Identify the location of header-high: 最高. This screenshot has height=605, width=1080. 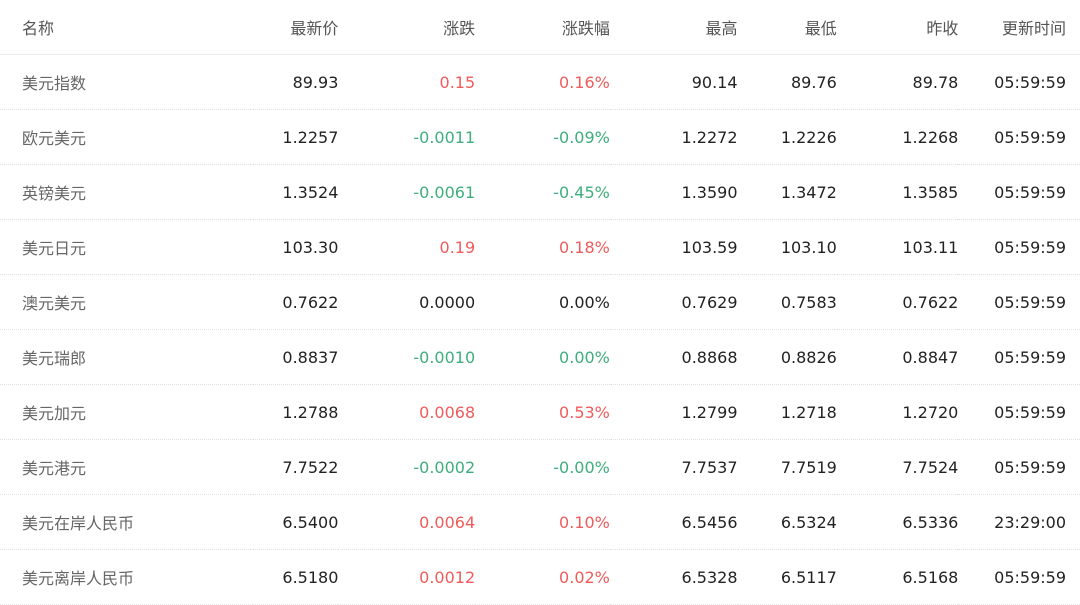
(673, 27).